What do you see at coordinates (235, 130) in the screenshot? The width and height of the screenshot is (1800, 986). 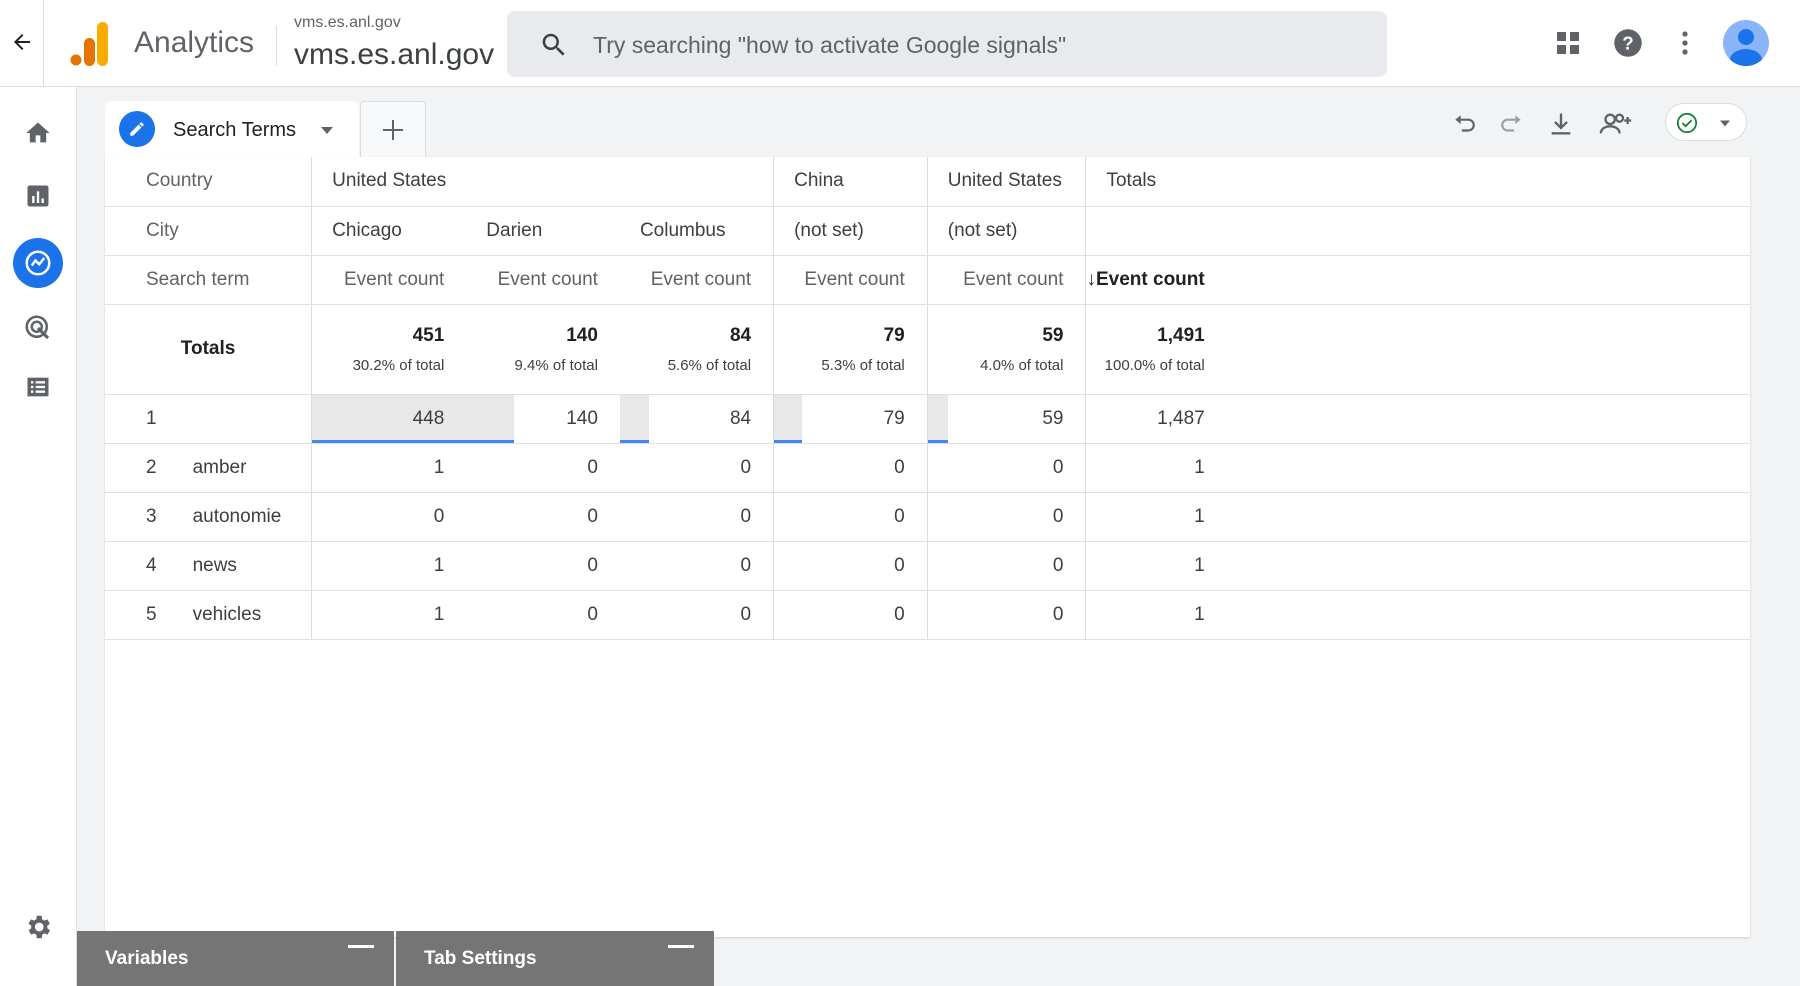 I see `tab-label: Search Terms` at bounding box center [235, 130].